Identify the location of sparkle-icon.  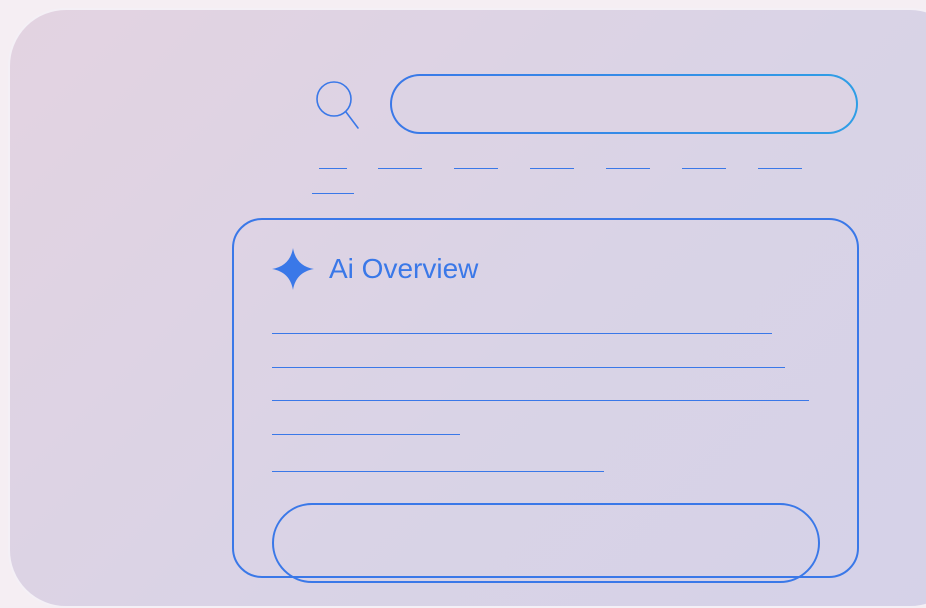
(293, 269).